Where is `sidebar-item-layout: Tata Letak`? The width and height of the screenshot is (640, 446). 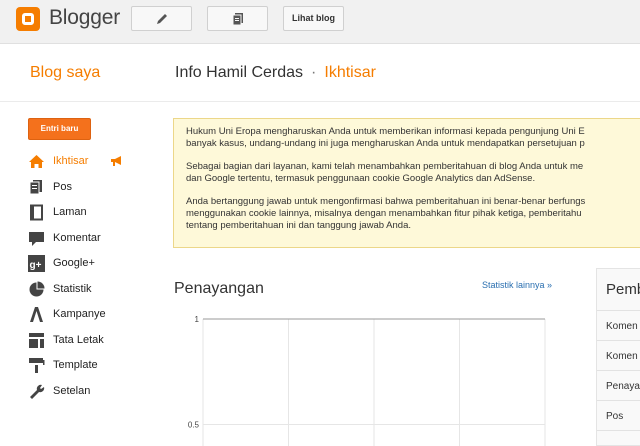 sidebar-item-layout: Tata Letak is located at coordinates (98, 344).